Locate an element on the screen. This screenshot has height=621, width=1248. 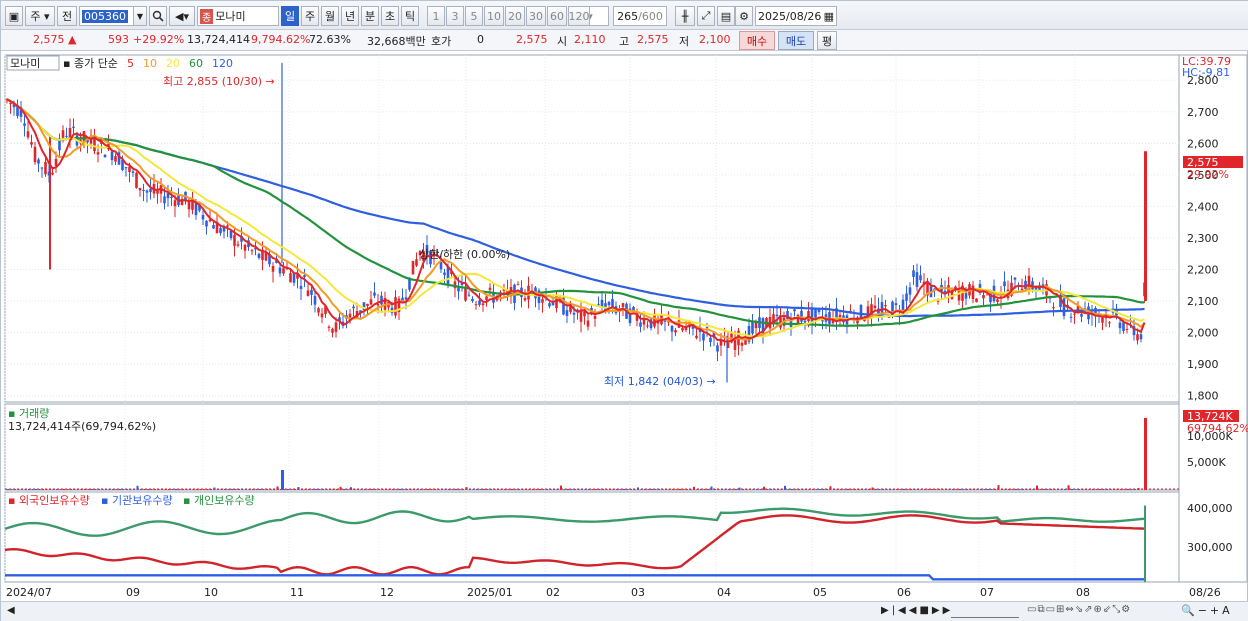
buy-button: 매수 is located at coordinates (757, 40).